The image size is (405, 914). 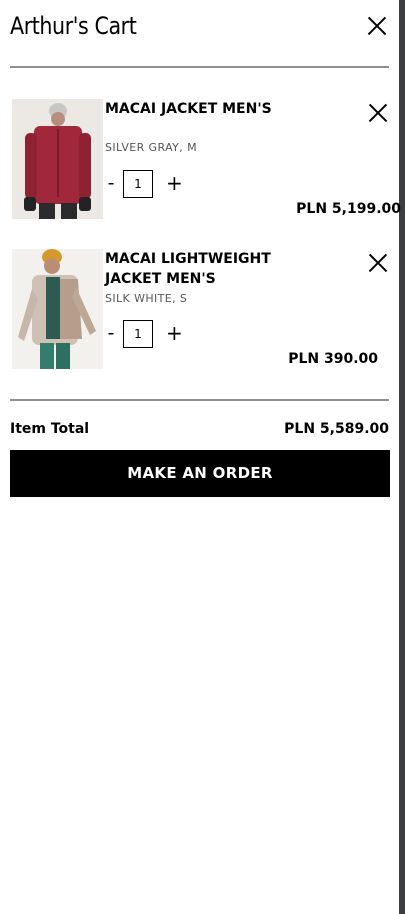 What do you see at coordinates (151, 147) in the screenshot?
I see `product-variant: SILVER GRAY, M` at bounding box center [151, 147].